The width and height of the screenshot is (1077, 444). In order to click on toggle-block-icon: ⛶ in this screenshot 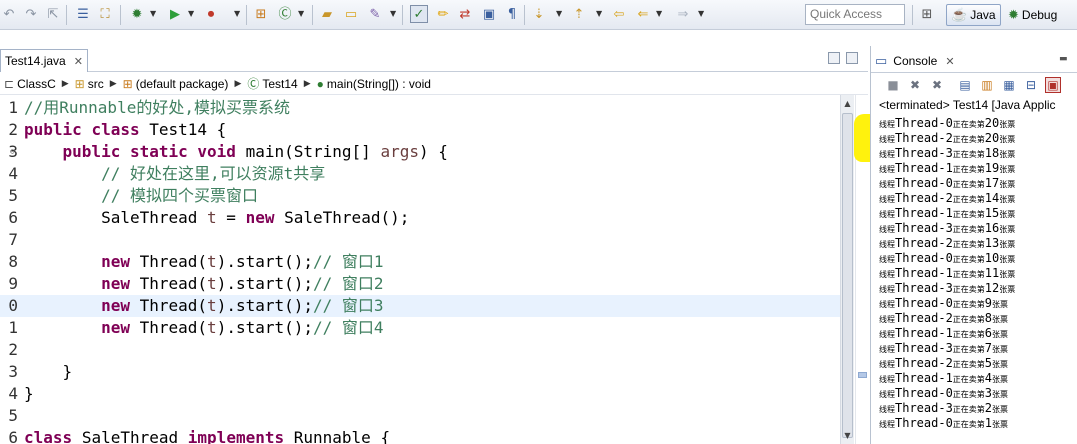, I will do `click(105, 14)`.